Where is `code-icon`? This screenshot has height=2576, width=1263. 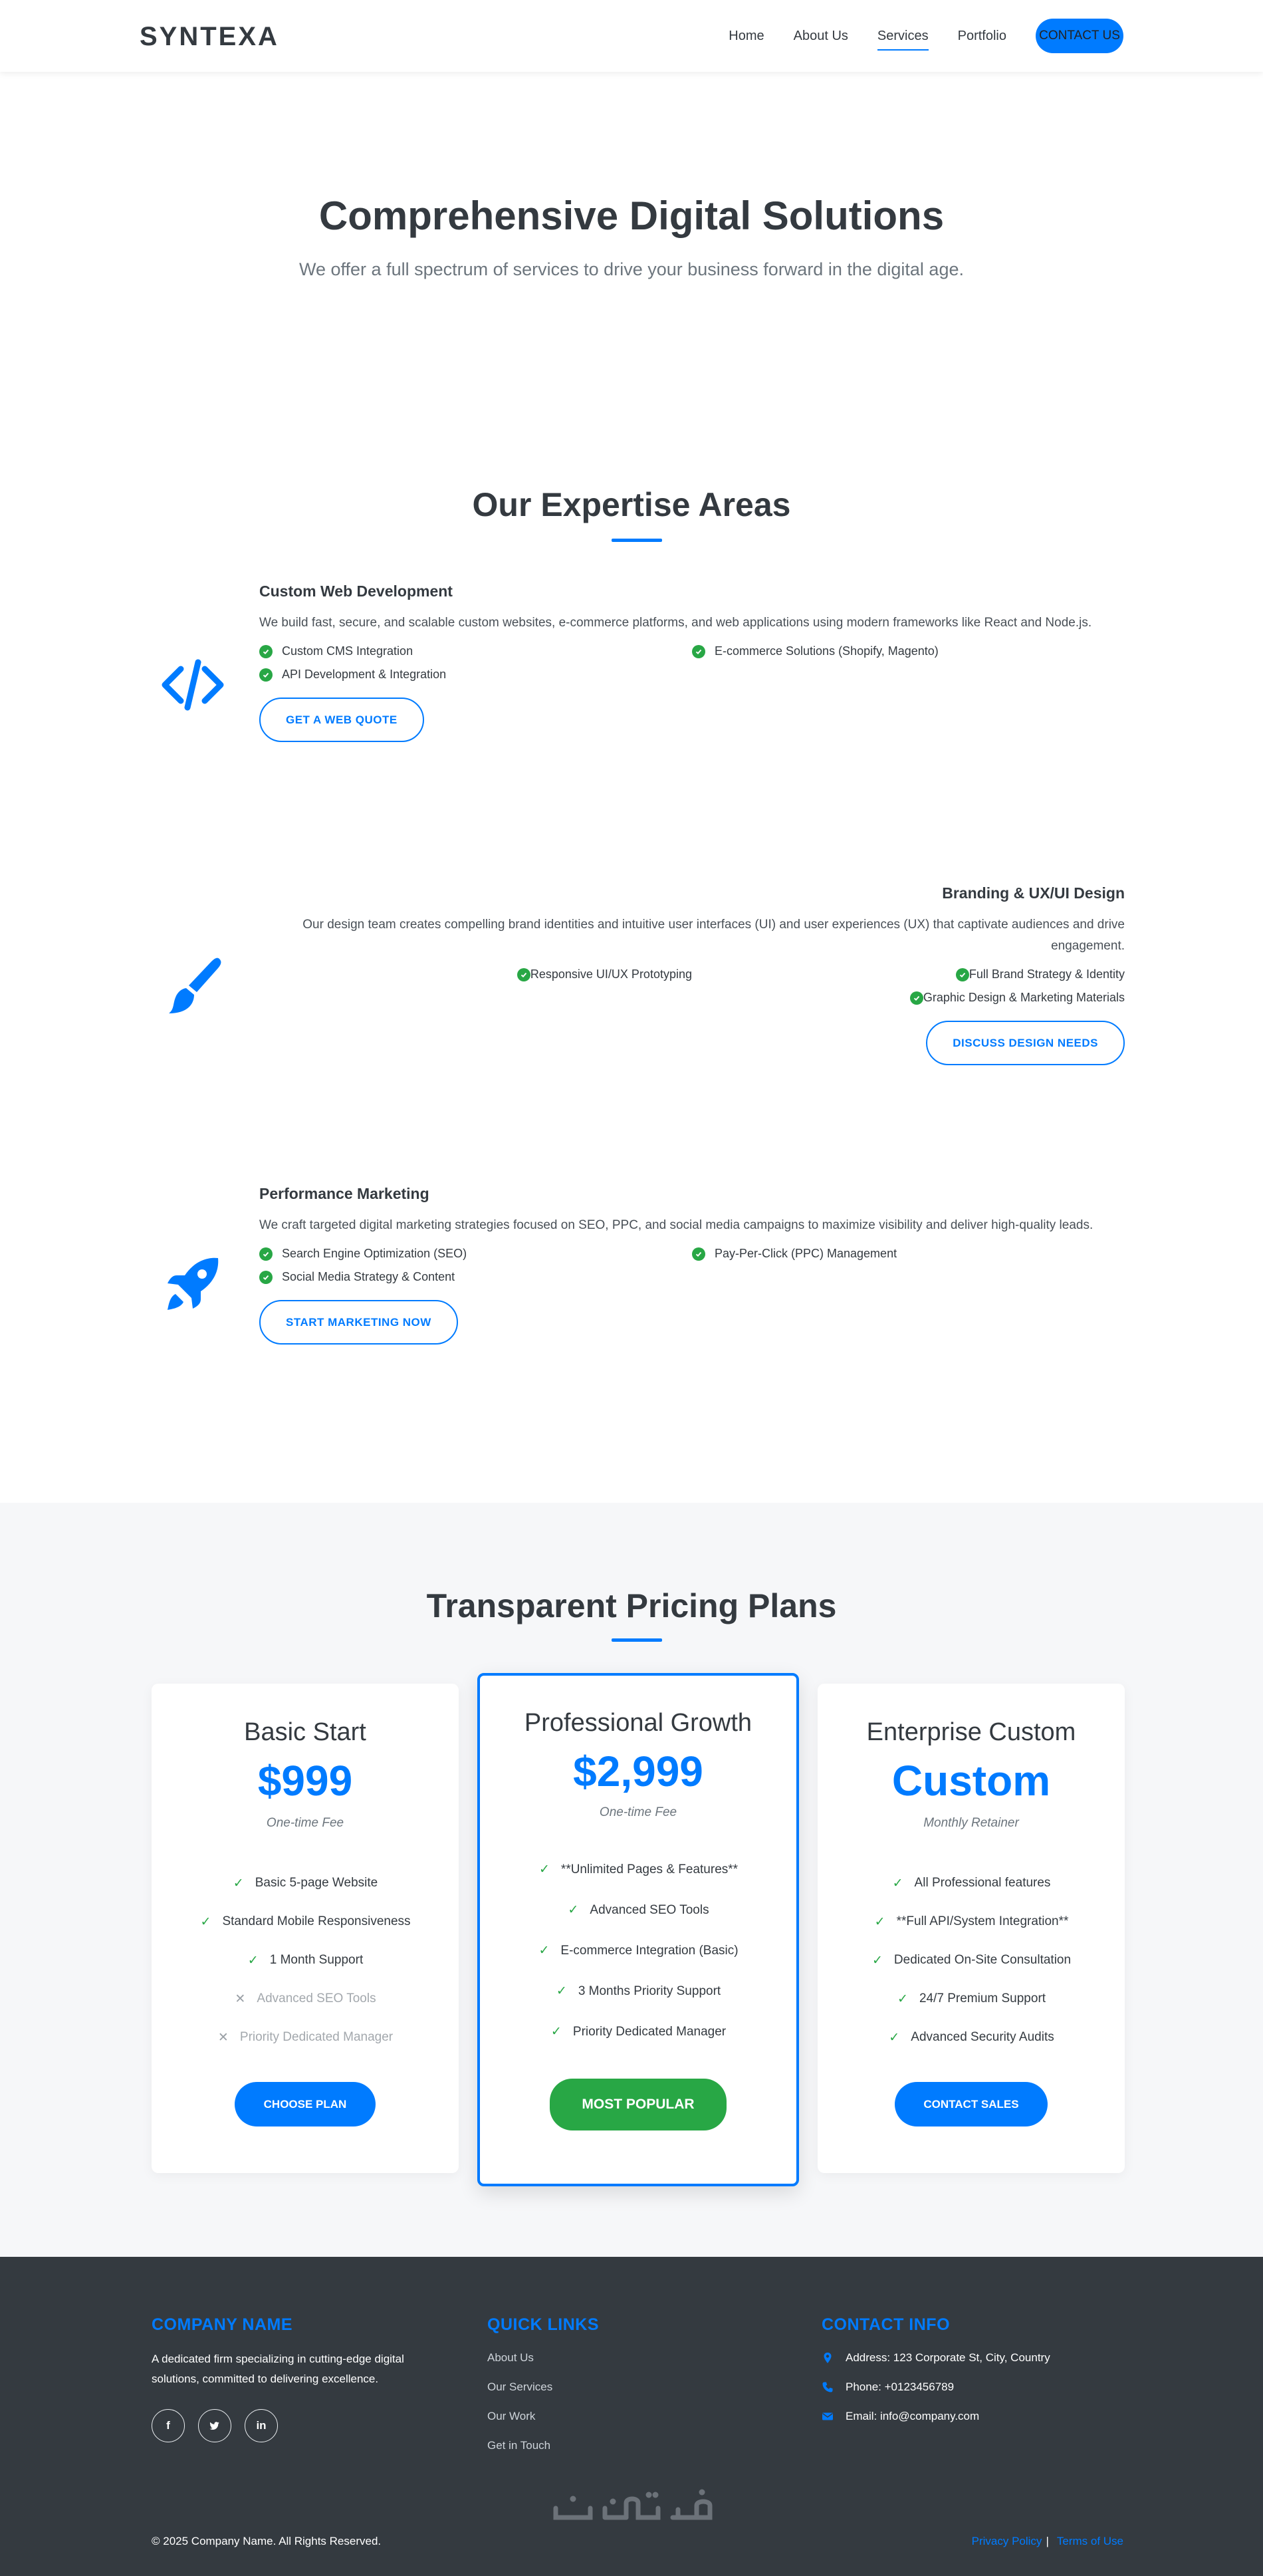 code-icon is located at coordinates (193, 684).